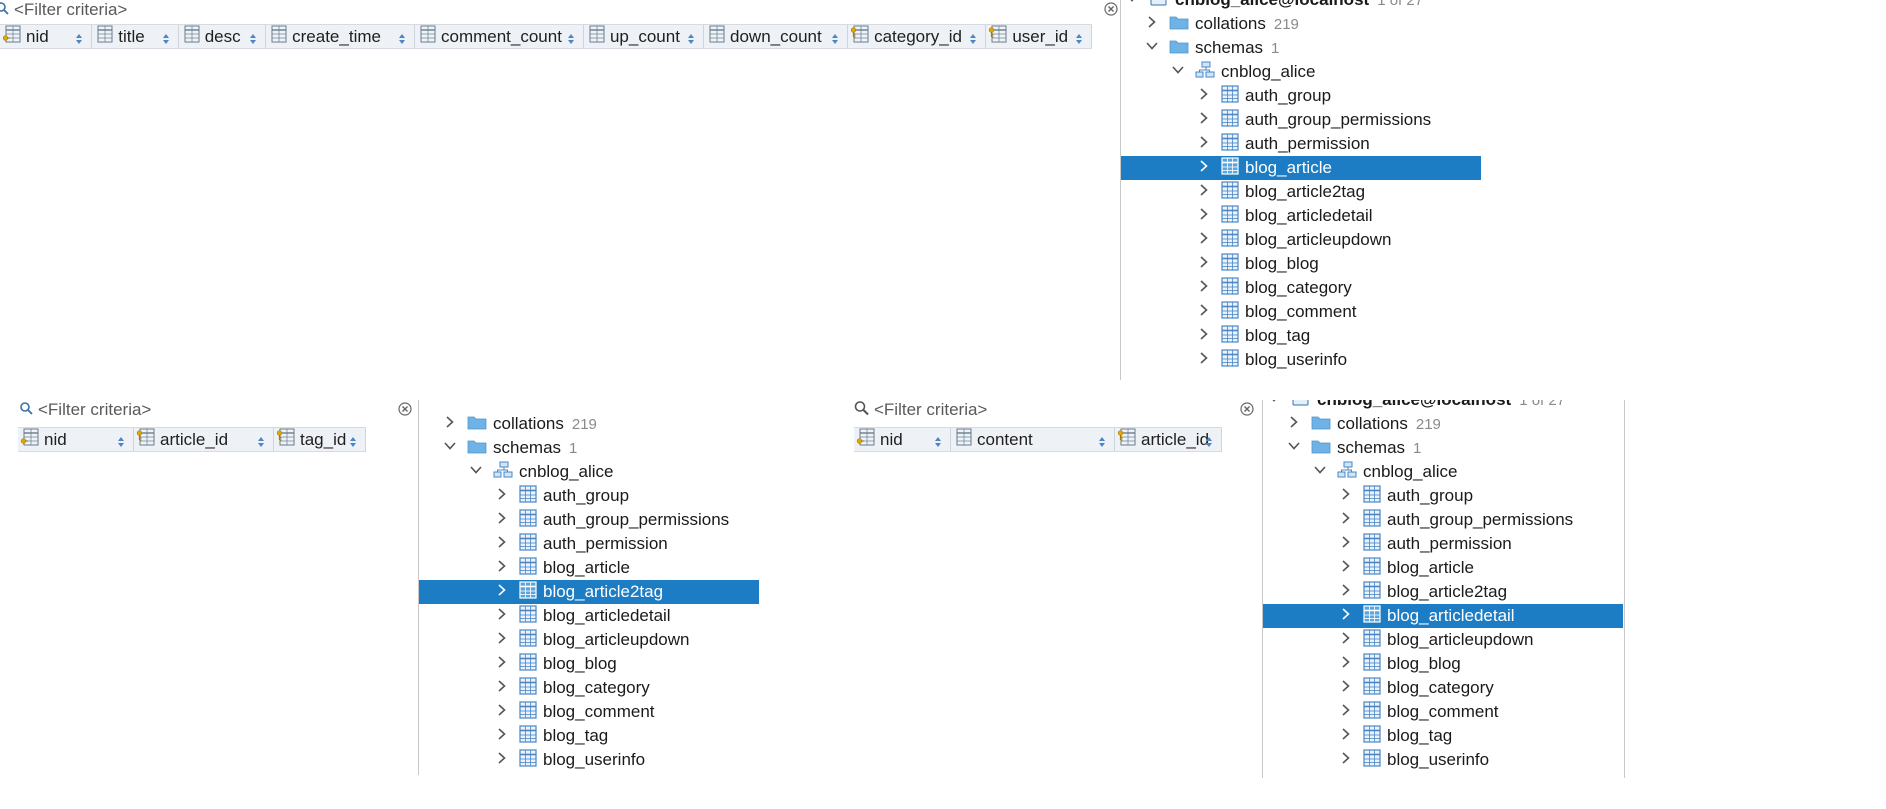 Image resolution: width=1886 pixels, height=809 pixels. I want to click on tree-item-table-blog-comment: blog_comment, so click(1301, 312).